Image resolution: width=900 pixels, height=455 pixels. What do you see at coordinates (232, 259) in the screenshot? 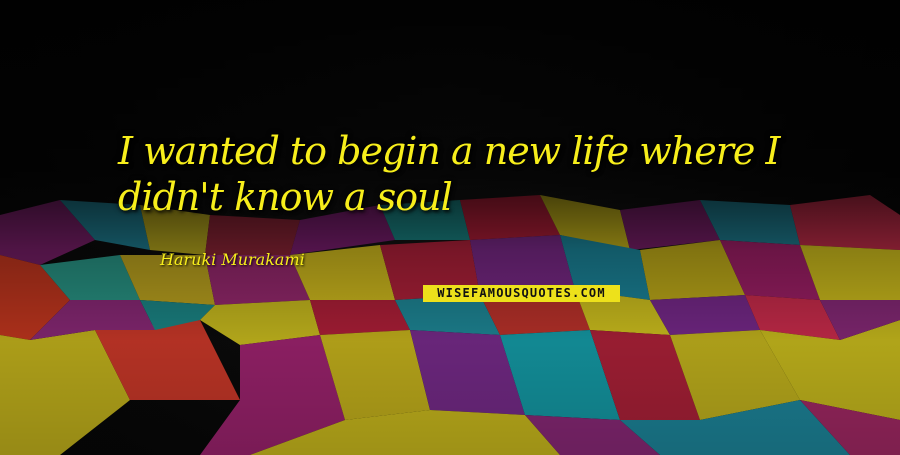
I see `quote-author: Haruki Murakami` at bounding box center [232, 259].